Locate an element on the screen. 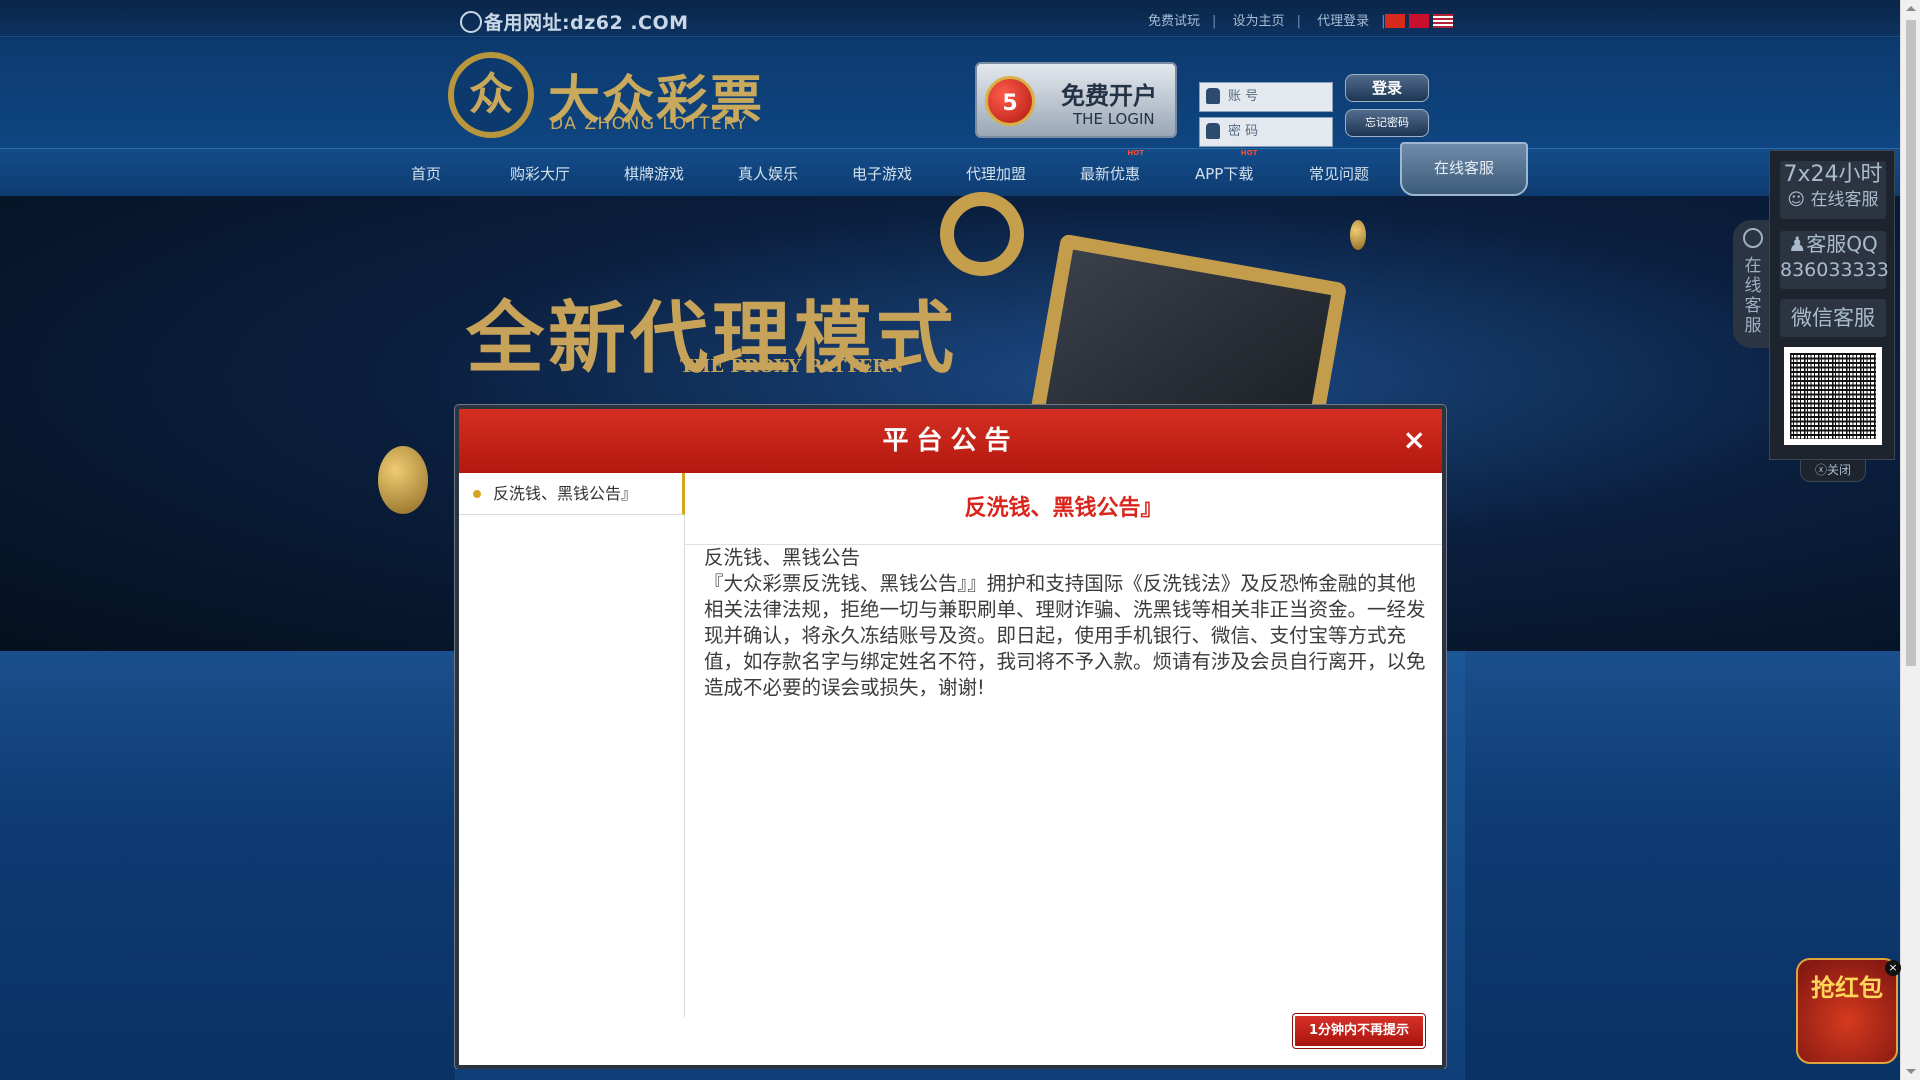 This screenshot has height=1080, width=1920. login-button: 登录 is located at coordinates (1387, 88).